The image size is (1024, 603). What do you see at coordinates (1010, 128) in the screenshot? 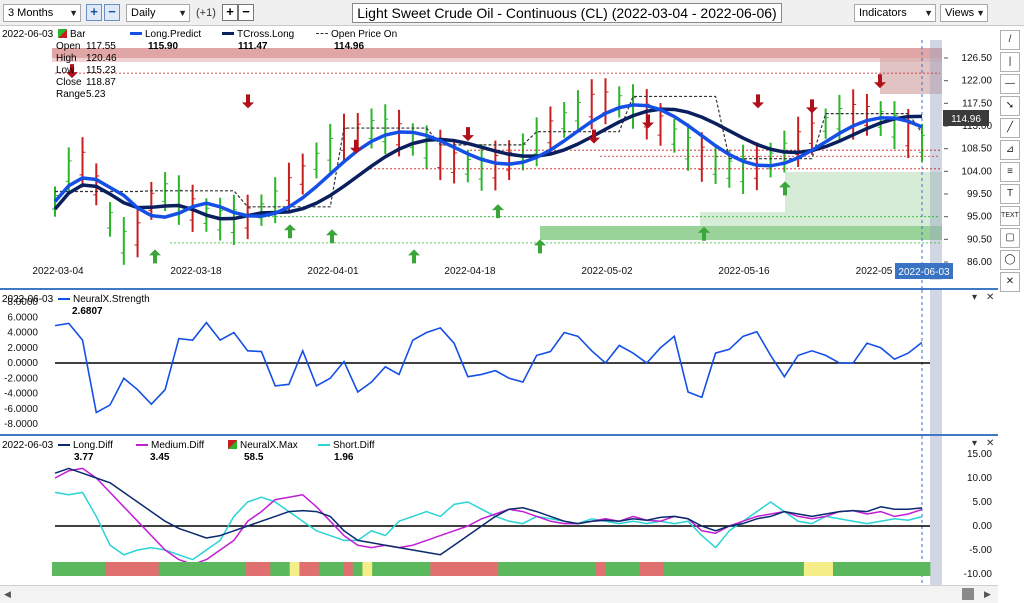
I see `ray-tool-icon: ╱` at bounding box center [1010, 128].